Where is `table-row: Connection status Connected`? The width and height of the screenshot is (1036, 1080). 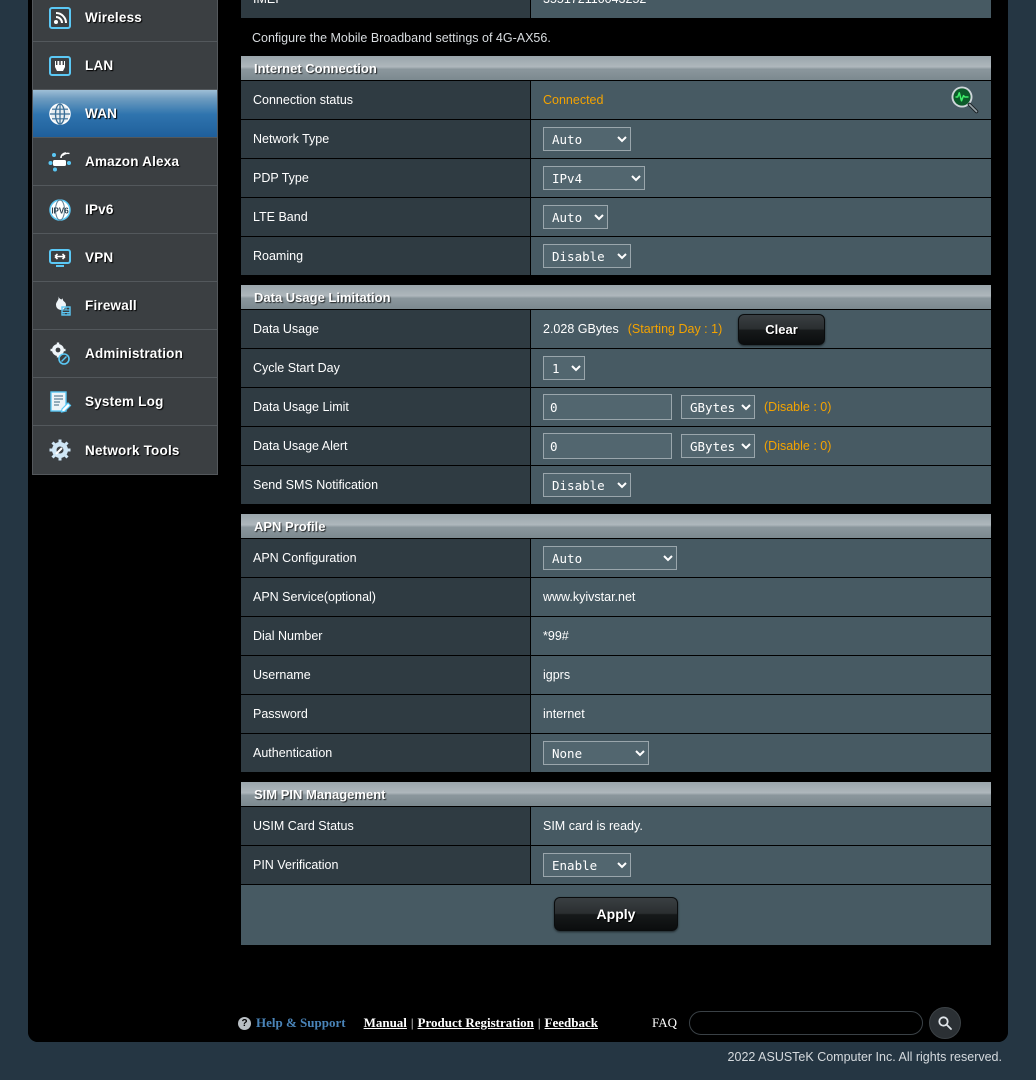
table-row: Connection status Connected is located at coordinates (616, 100).